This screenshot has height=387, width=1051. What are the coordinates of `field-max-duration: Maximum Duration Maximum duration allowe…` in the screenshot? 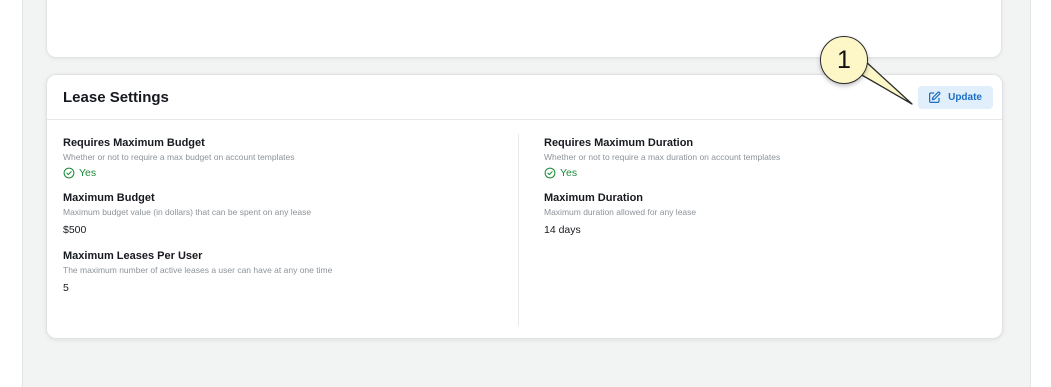 It's located at (754, 214).